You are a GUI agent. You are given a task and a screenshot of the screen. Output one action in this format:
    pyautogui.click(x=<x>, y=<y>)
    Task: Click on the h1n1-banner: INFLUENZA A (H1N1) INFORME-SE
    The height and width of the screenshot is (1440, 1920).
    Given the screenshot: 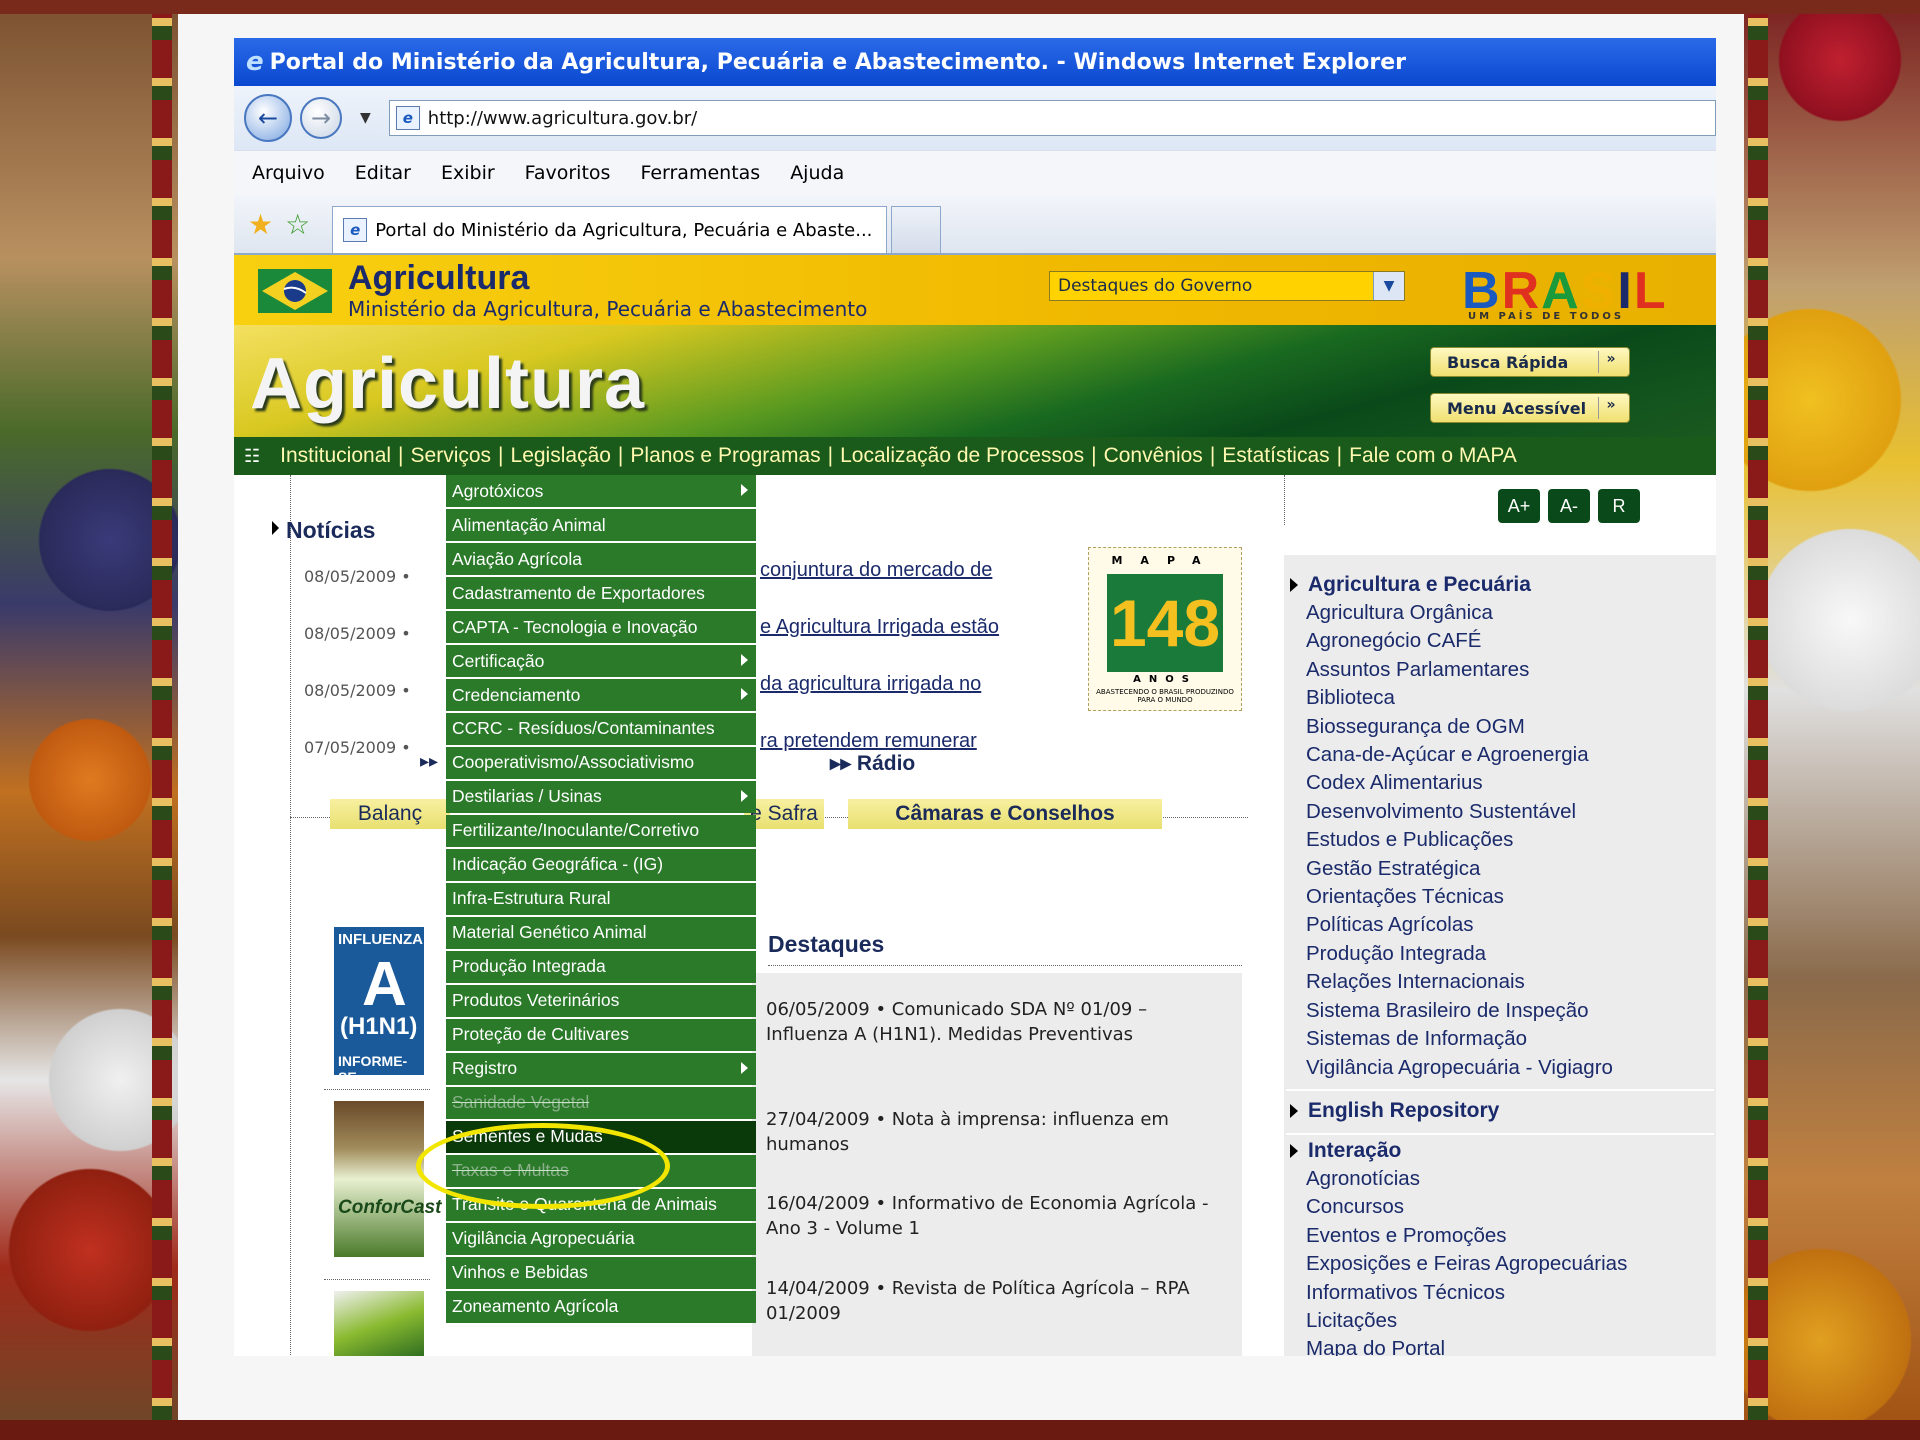 What is the action you would take?
    pyautogui.click(x=379, y=1006)
    